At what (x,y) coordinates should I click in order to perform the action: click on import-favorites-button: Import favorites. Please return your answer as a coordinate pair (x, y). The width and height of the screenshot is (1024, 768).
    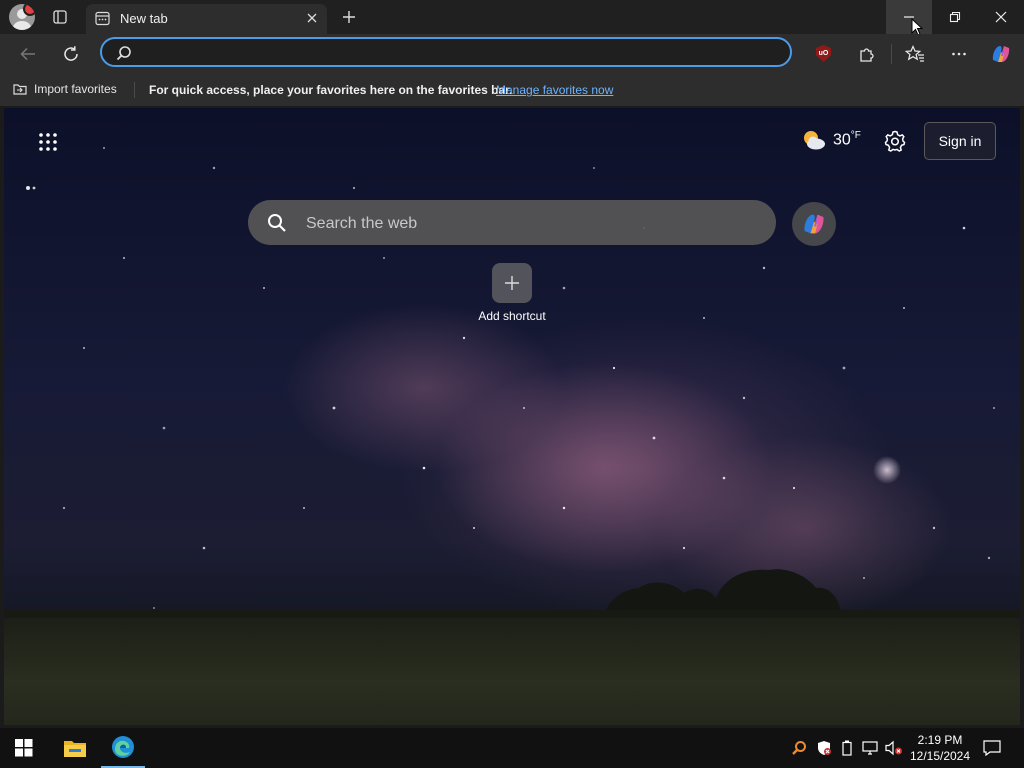
    Looking at the image, I should click on (64, 89).